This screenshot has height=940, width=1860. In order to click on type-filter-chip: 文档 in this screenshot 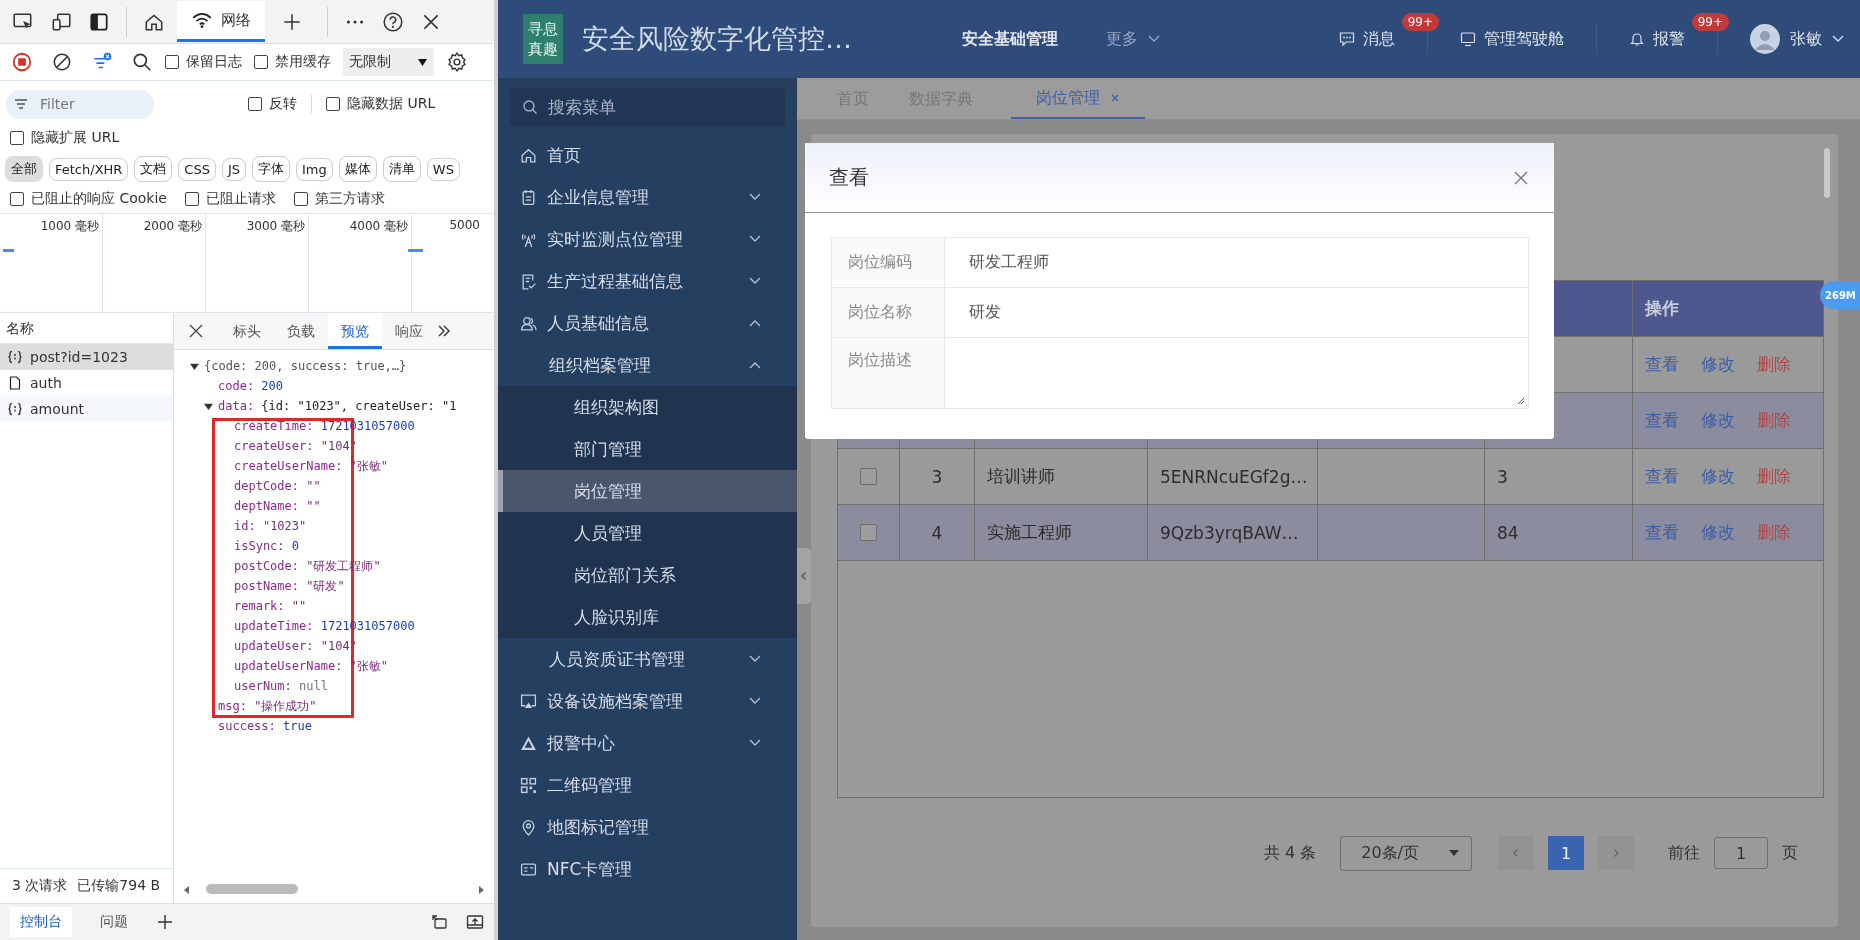, I will do `click(153, 169)`.